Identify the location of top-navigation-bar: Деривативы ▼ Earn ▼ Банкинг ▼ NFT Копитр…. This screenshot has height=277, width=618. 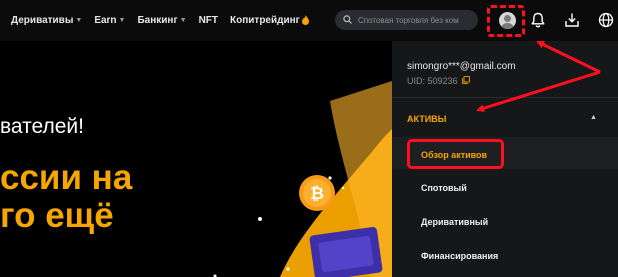
(309, 20).